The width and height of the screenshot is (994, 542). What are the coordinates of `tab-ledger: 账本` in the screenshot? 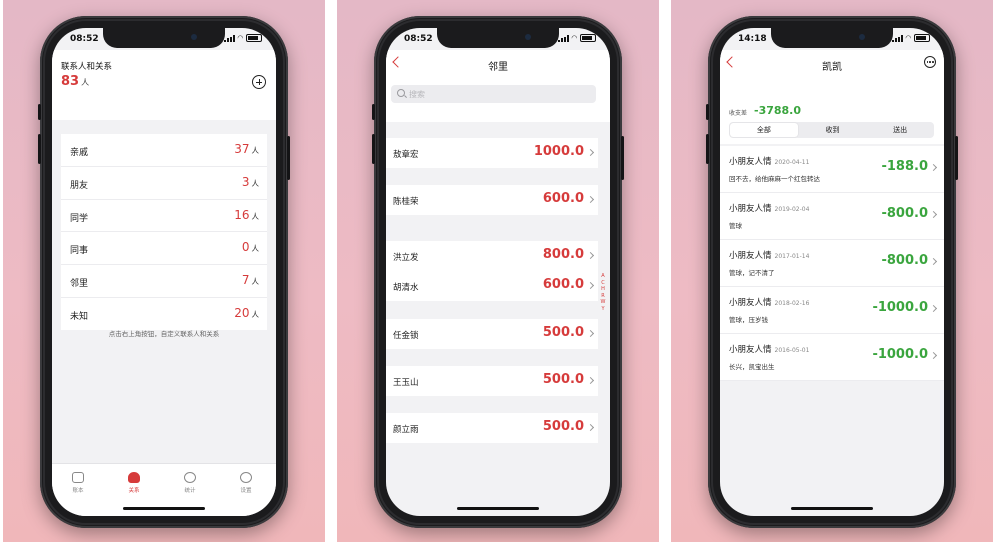 It's located at (78, 483).